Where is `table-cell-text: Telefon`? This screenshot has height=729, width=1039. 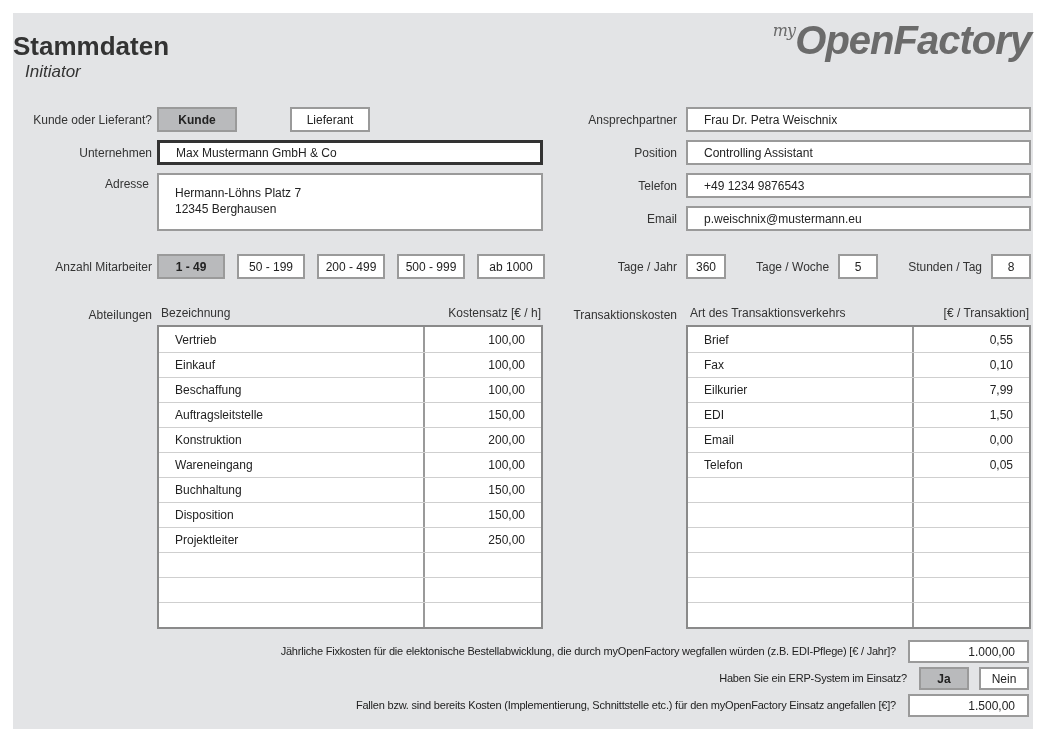 table-cell-text: Telefon is located at coordinates (723, 465).